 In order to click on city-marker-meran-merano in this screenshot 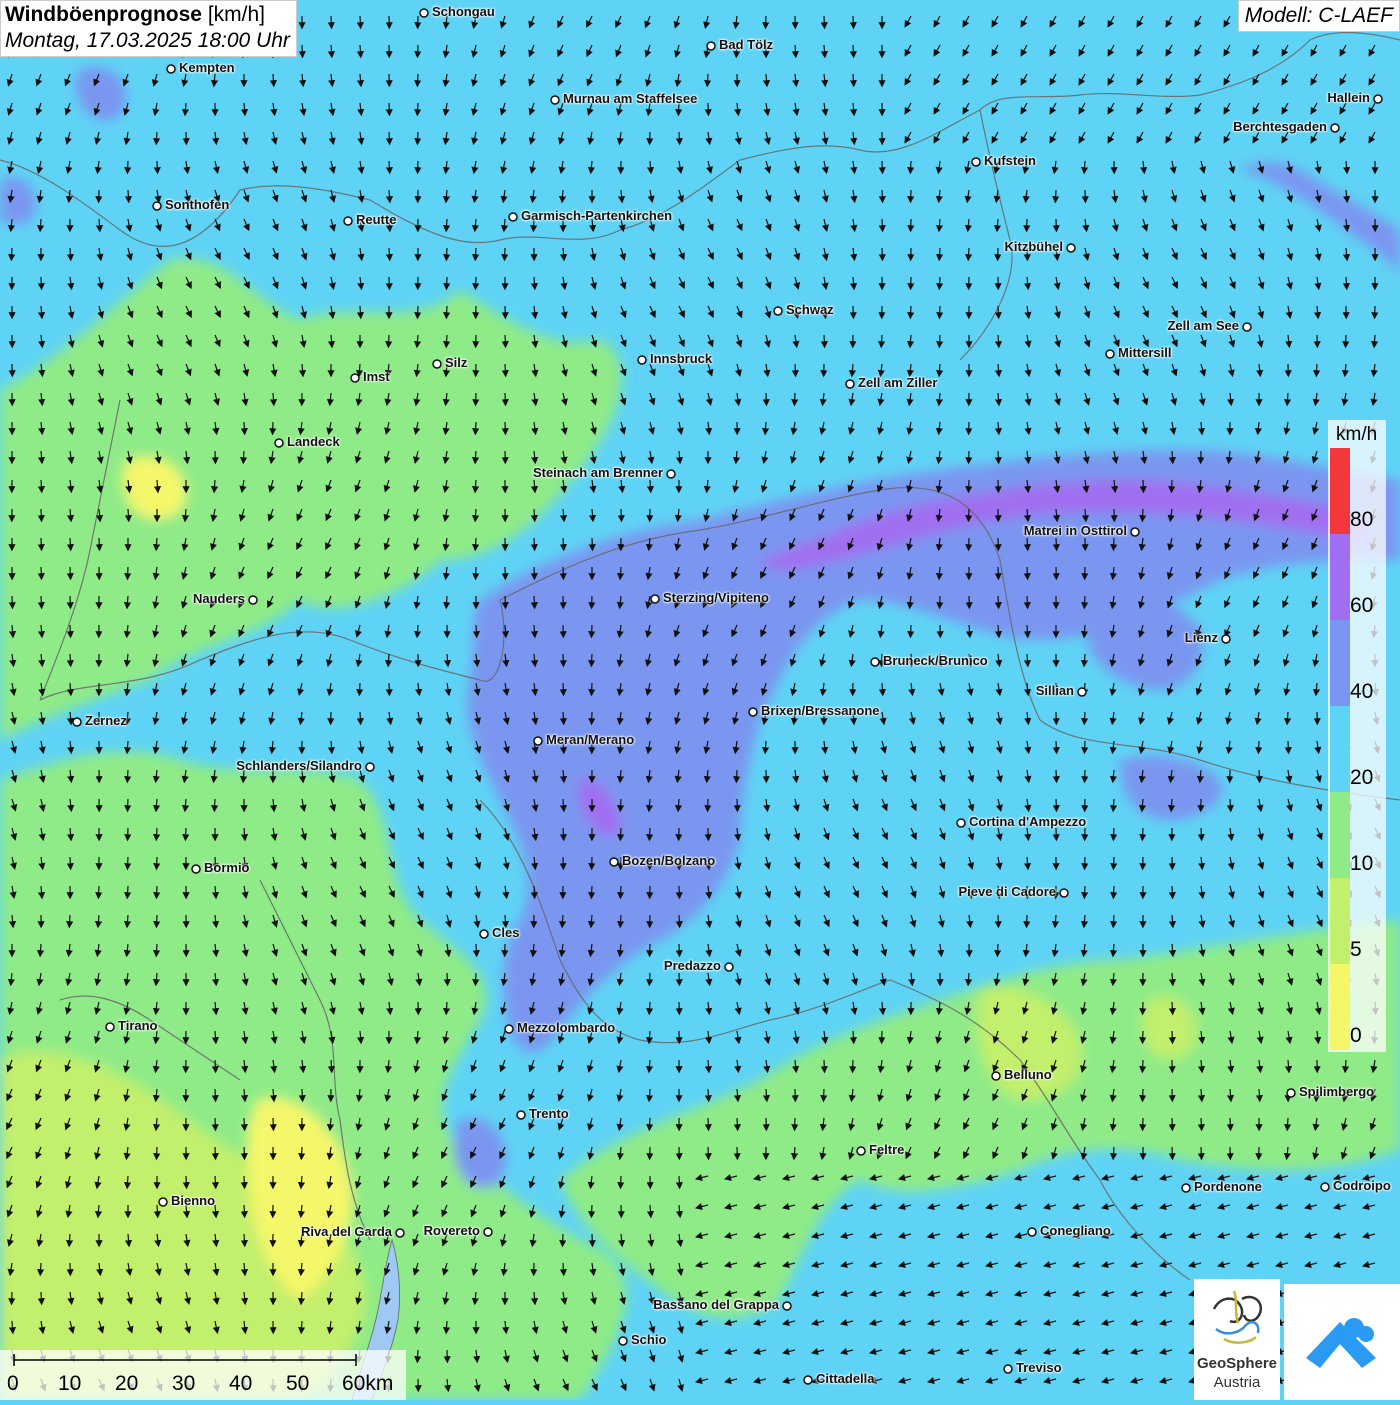, I will do `click(538, 741)`.